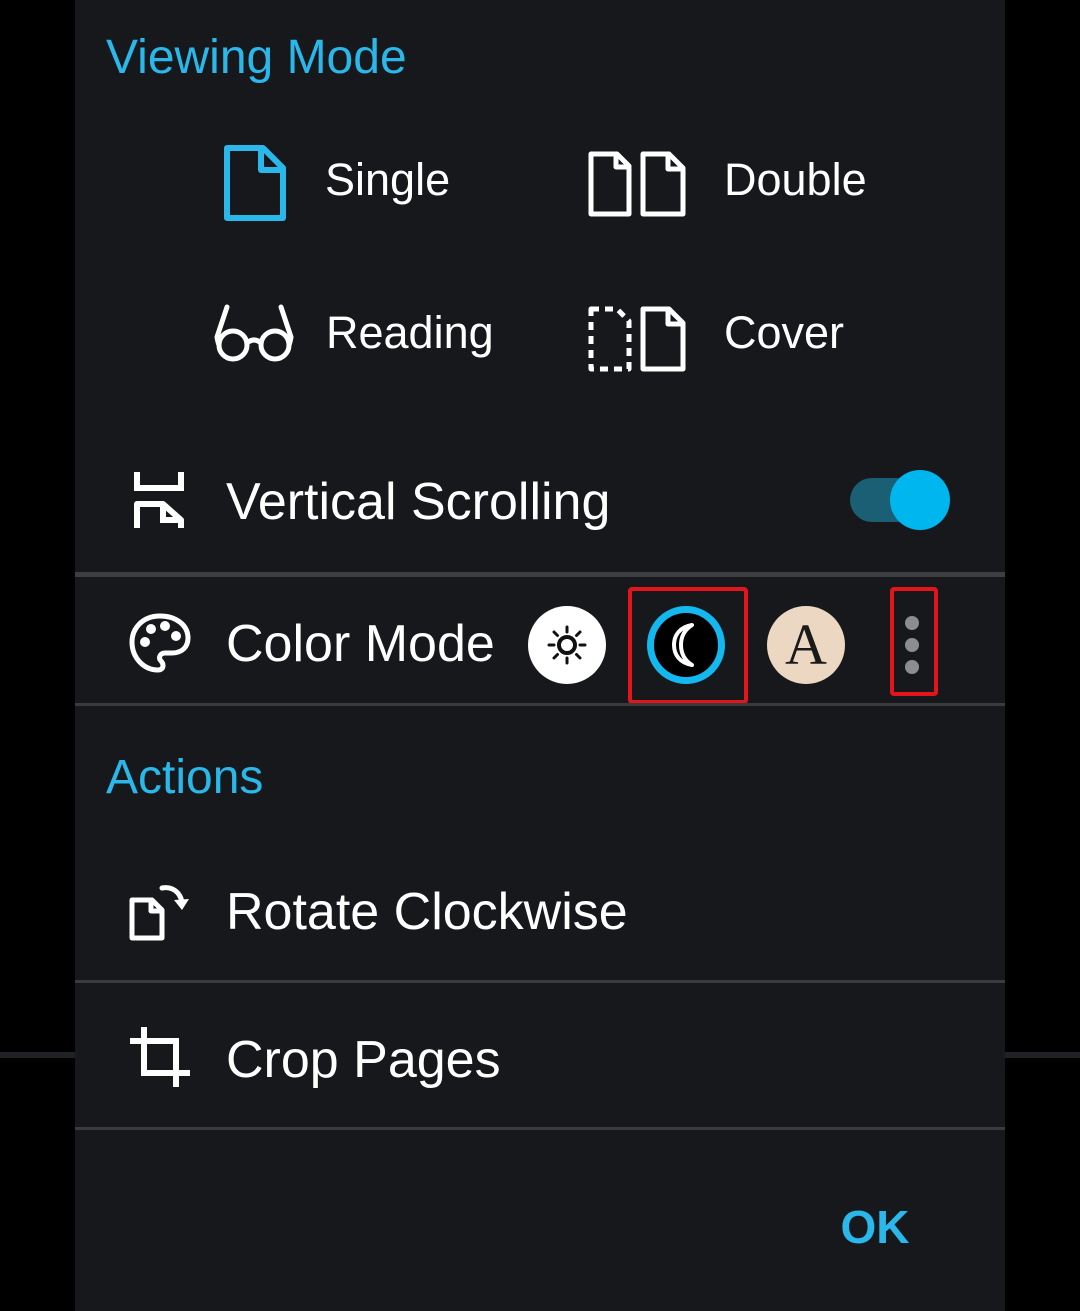  Describe the element at coordinates (637, 184) in the screenshot. I see `double-page-icon` at that location.